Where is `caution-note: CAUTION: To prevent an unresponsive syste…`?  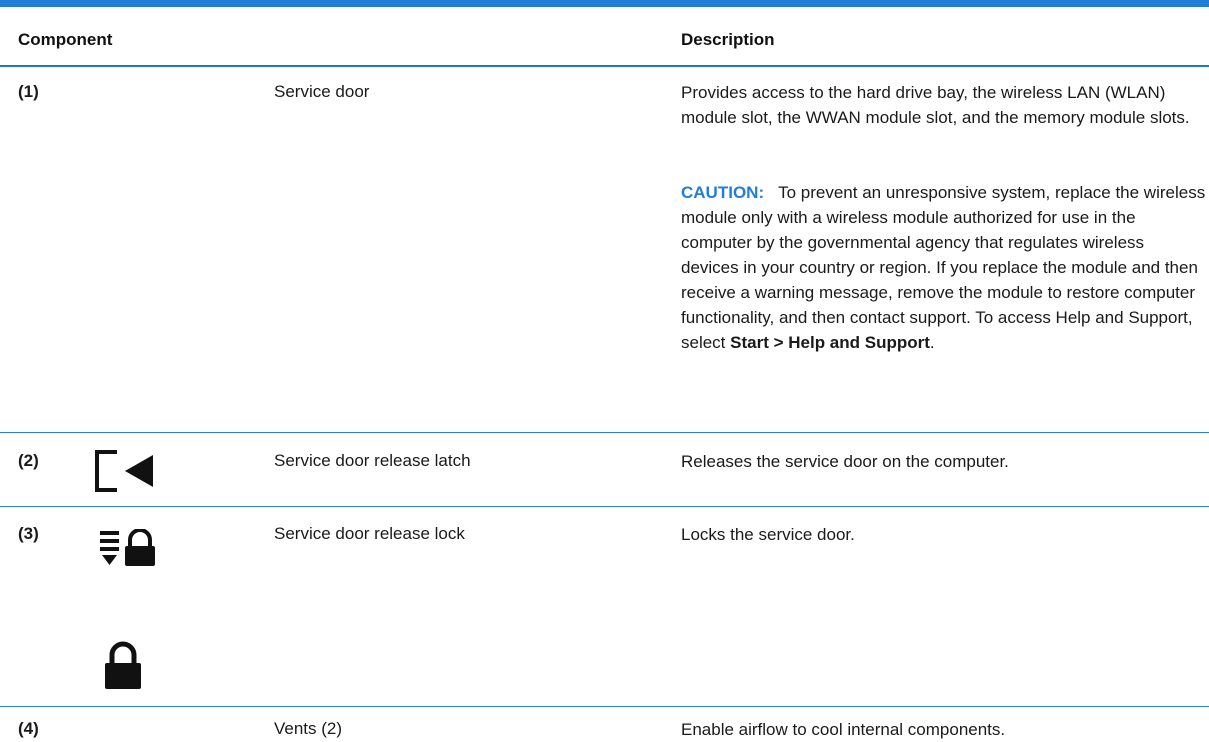 caution-note: CAUTION: To prevent an unresponsive syste… is located at coordinates (943, 267).